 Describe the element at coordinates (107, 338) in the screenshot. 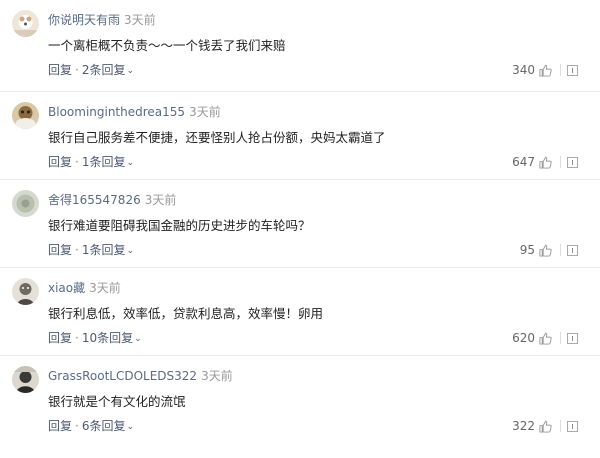

I see `reply-count: 10条回复` at that location.